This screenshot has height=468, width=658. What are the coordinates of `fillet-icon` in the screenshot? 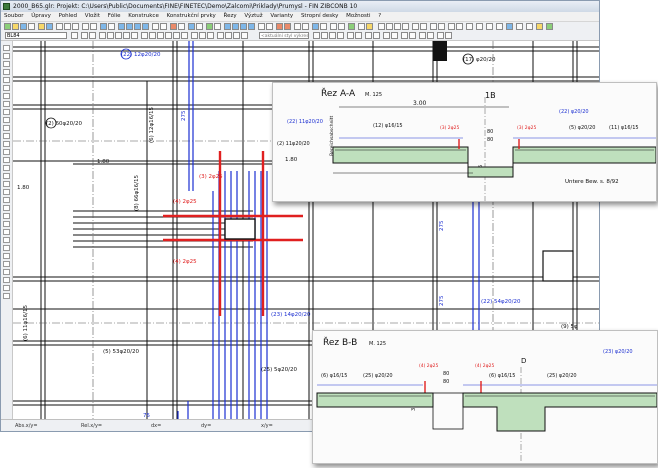 It's located at (194, 35).